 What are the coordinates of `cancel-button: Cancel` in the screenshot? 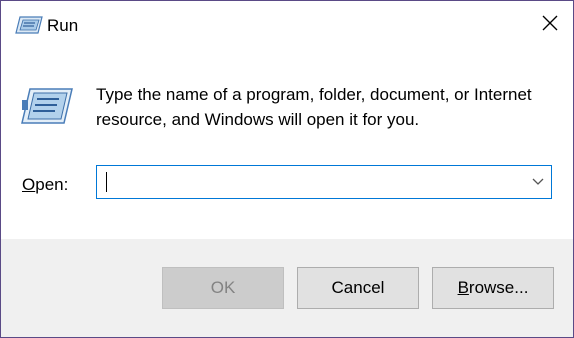 It's located at (358, 288).